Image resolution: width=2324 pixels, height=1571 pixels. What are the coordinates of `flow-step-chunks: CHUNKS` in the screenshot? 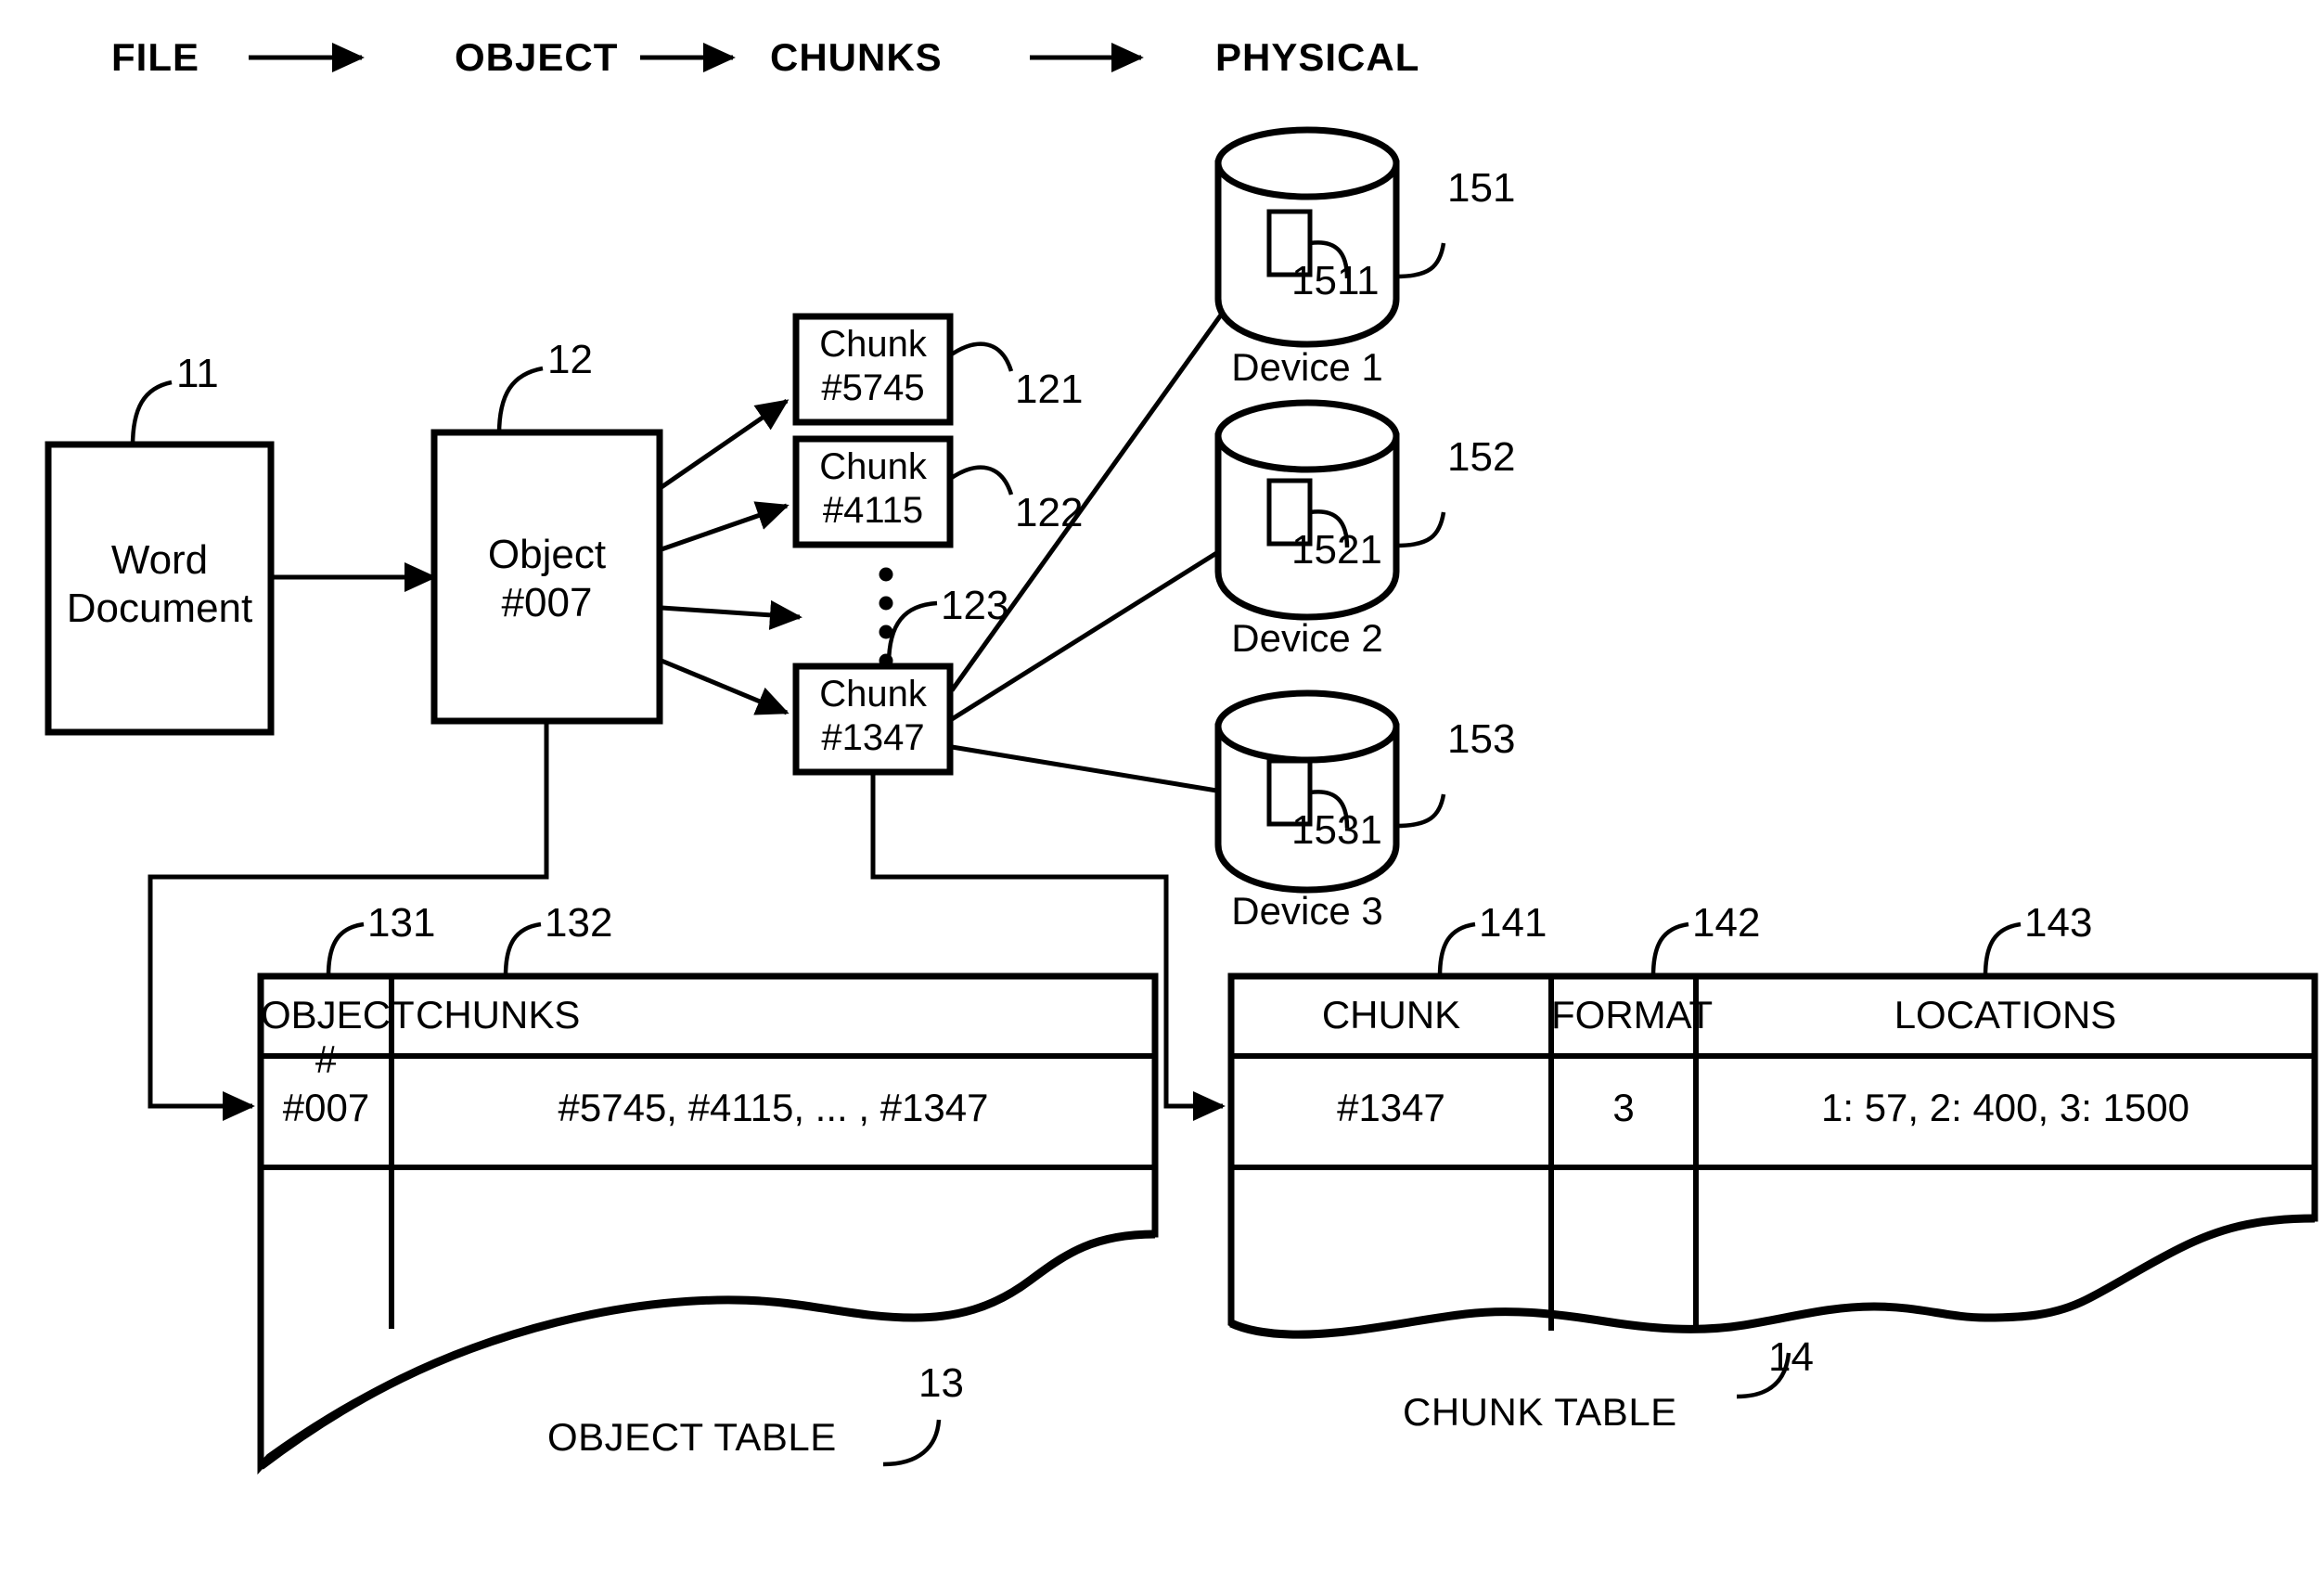 It's located at (856, 57).